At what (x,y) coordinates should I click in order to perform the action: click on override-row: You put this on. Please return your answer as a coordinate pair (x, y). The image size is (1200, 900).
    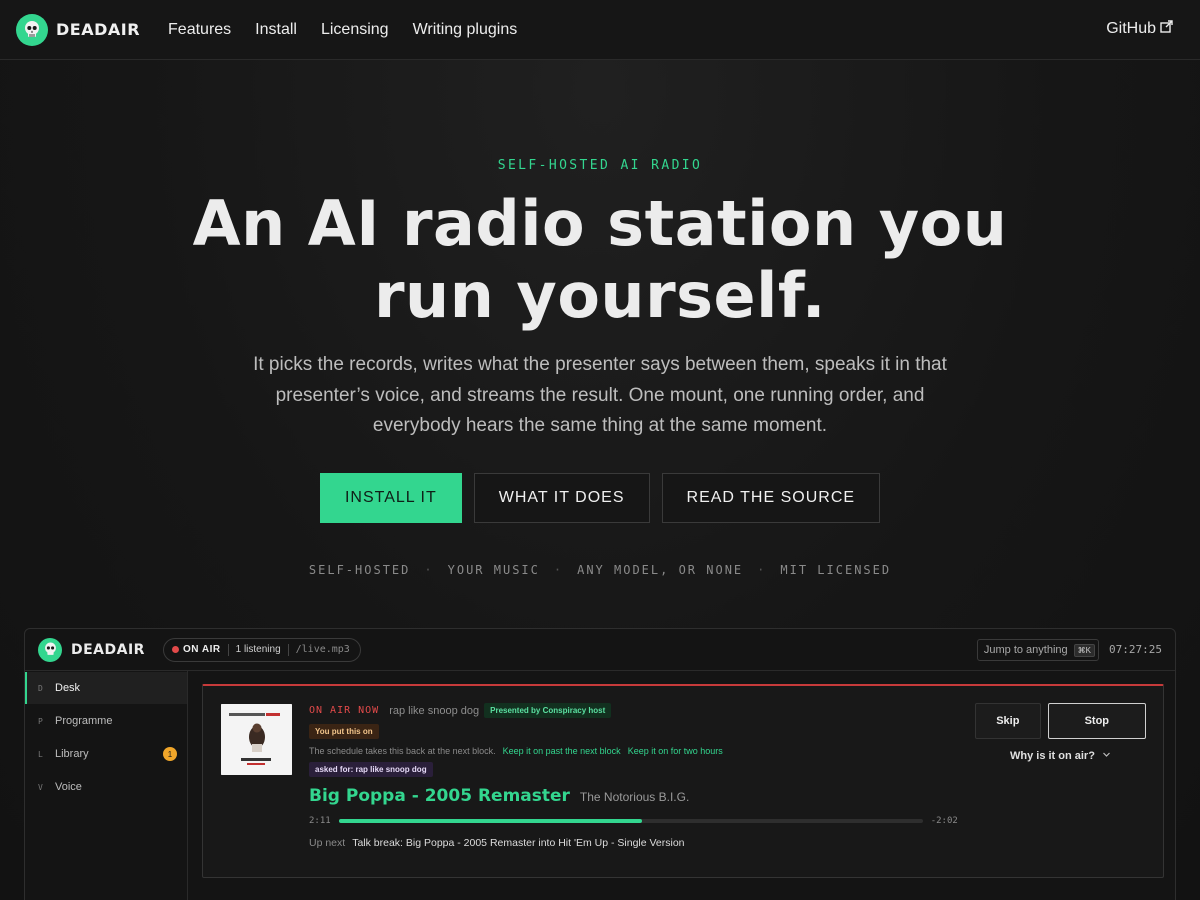
    Looking at the image, I should click on (649, 731).